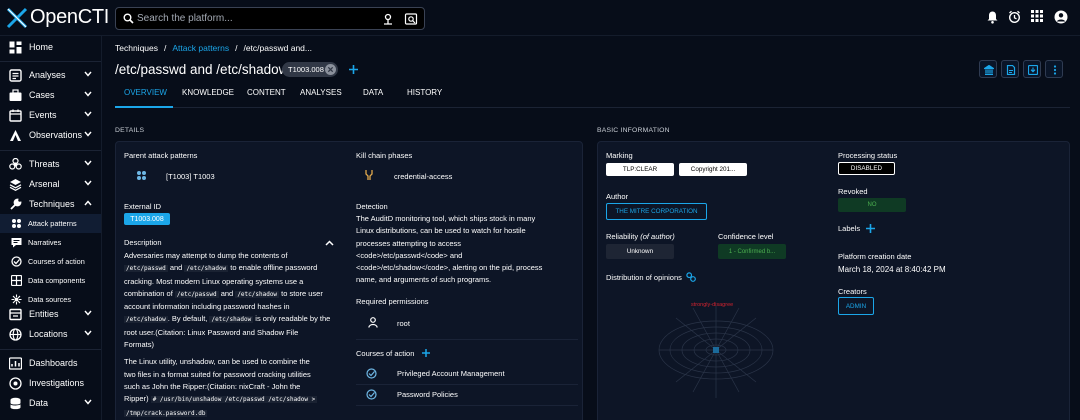 The image size is (1080, 420). What do you see at coordinates (1014, 17) in the screenshot?
I see `alarm-clock-icon` at bounding box center [1014, 17].